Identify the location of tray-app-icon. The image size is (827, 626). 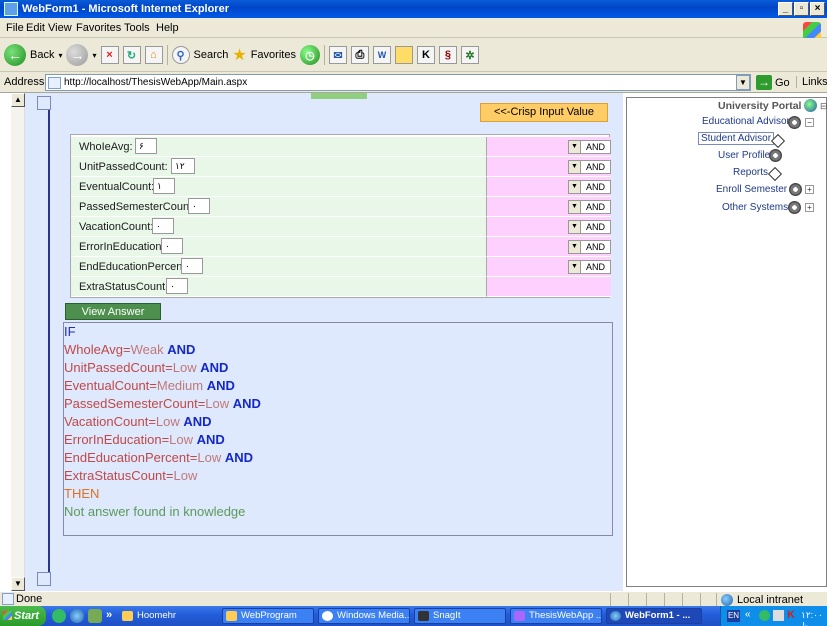
(764, 615).